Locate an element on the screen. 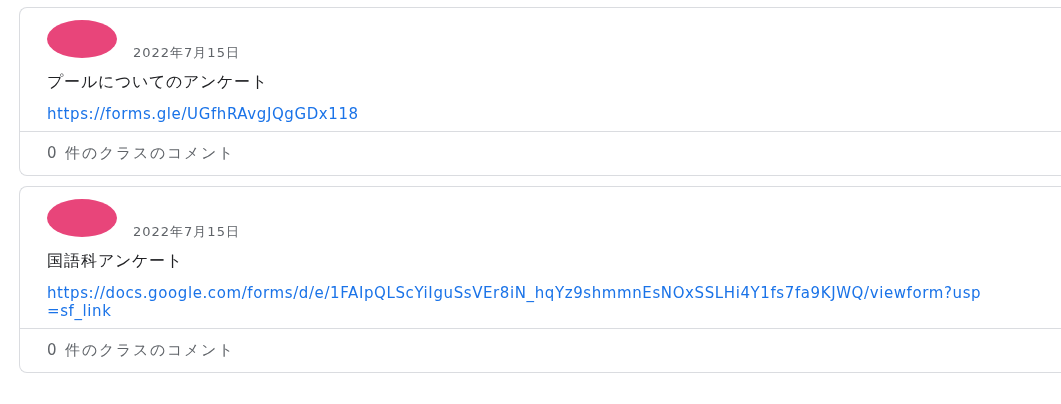  form-link: https://docs.google.com/forms/d/e/1FAIpQLScYiIguSsVEr8iN_hqYz9shmmnEsNOxSSLHi4Y1fs7fa9KJWQ/viewform?usp=sf_link is located at coordinates (517, 302).